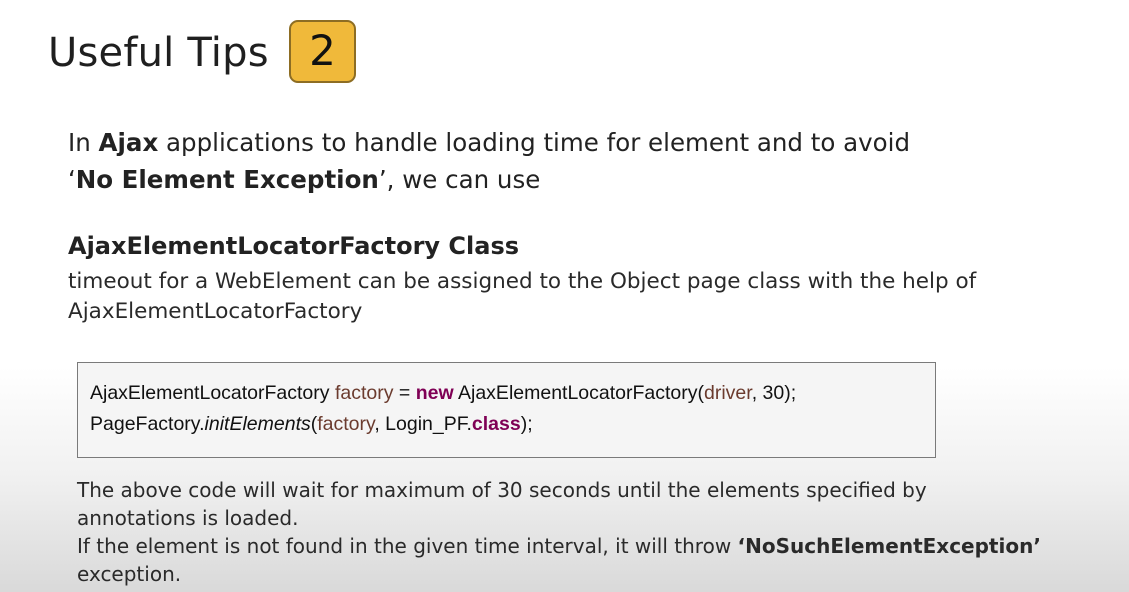 This screenshot has height=592, width=1129. I want to click on slide-title: Useful Tips, so click(158, 53).